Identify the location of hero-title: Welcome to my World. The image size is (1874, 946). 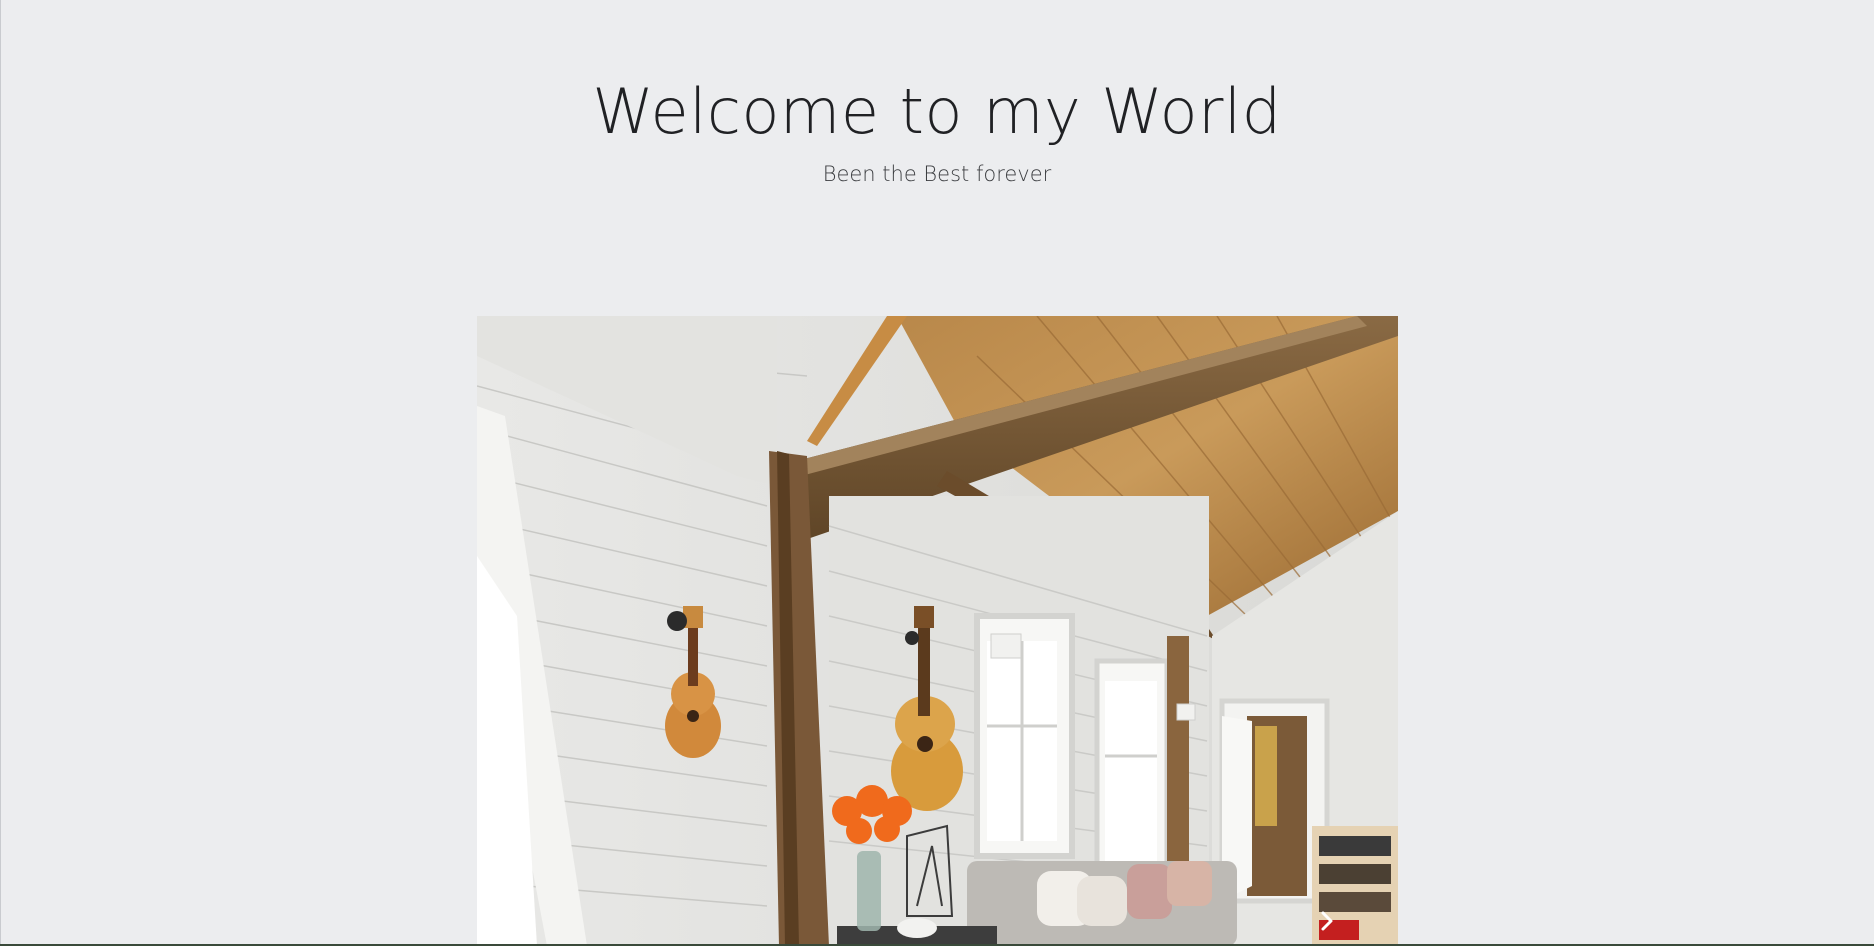
(937, 111).